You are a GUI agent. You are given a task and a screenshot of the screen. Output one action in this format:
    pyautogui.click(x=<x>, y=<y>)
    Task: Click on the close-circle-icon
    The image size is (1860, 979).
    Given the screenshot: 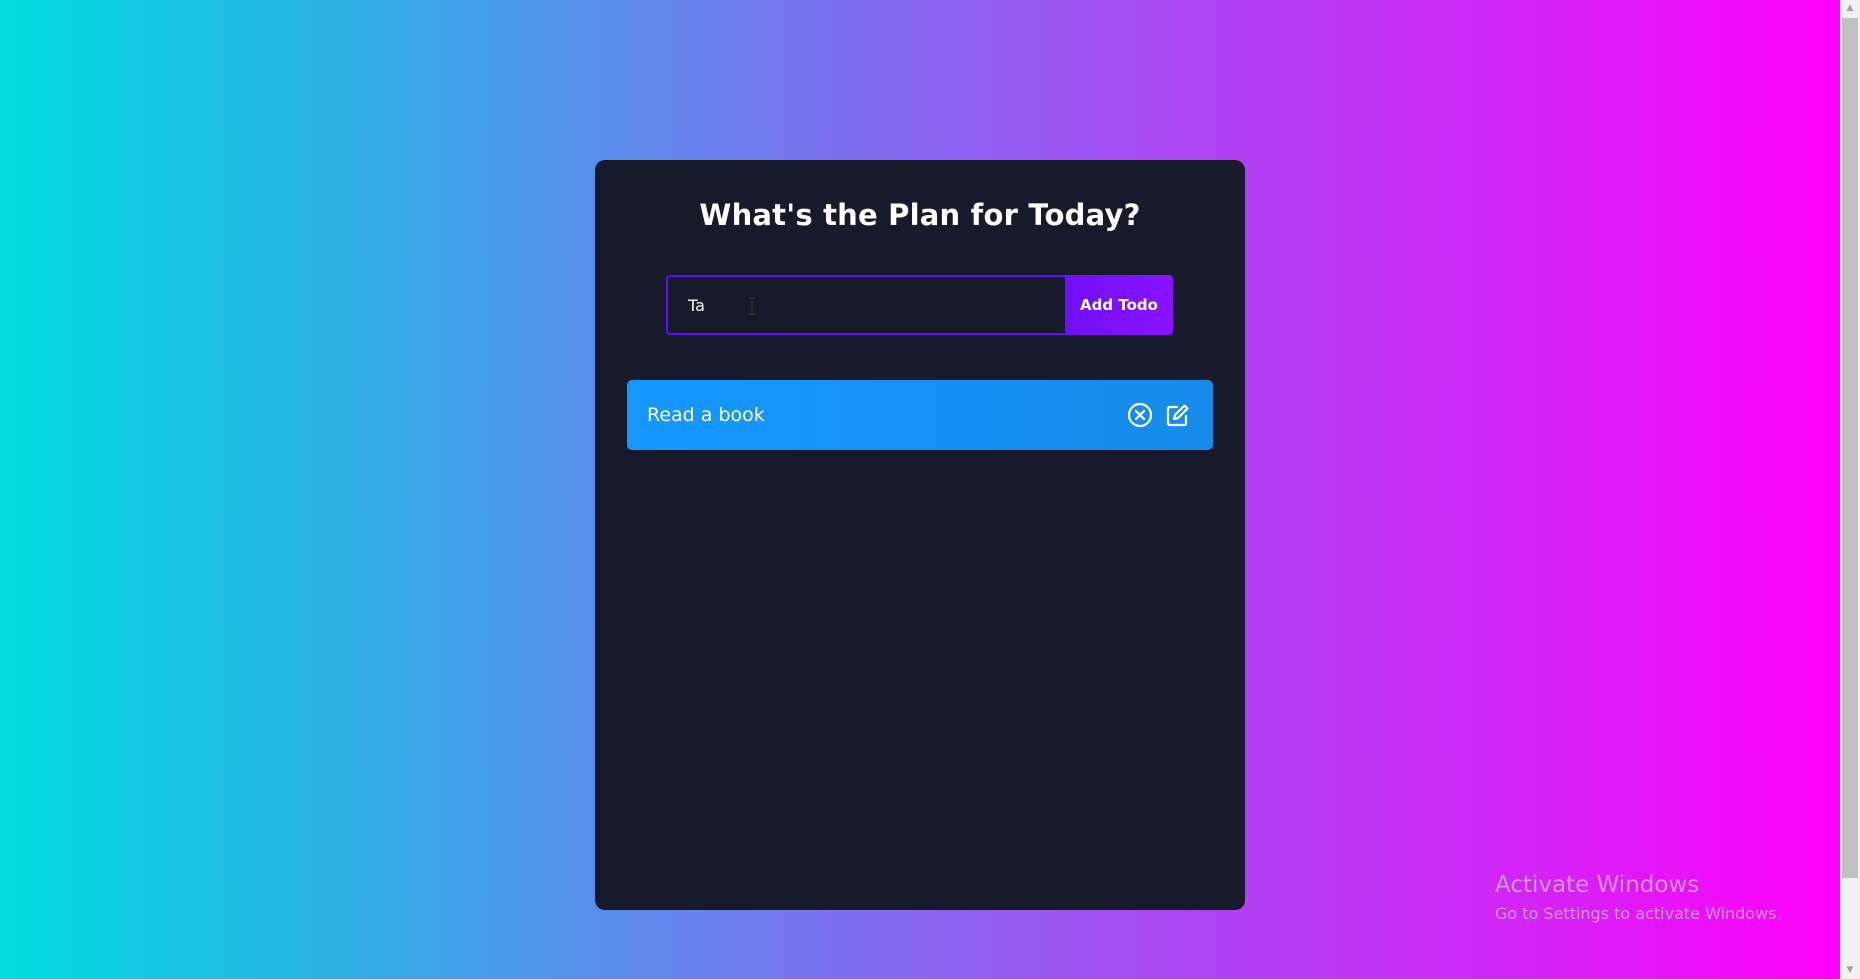 What is the action you would take?
    pyautogui.click(x=1140, y=415)
    